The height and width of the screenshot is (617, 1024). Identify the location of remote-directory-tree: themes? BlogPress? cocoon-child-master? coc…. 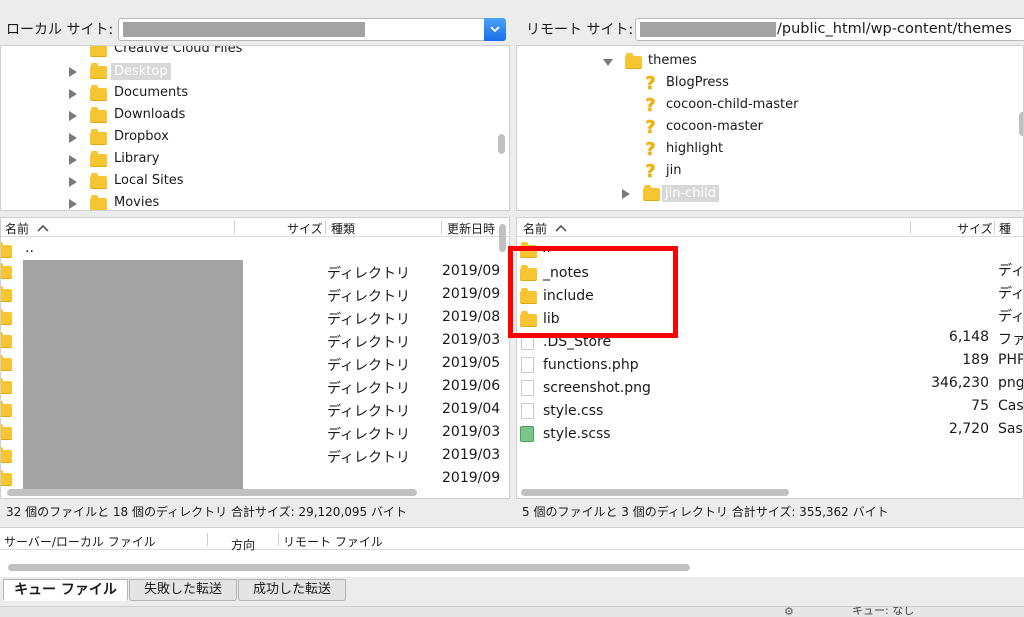
(770, 128).